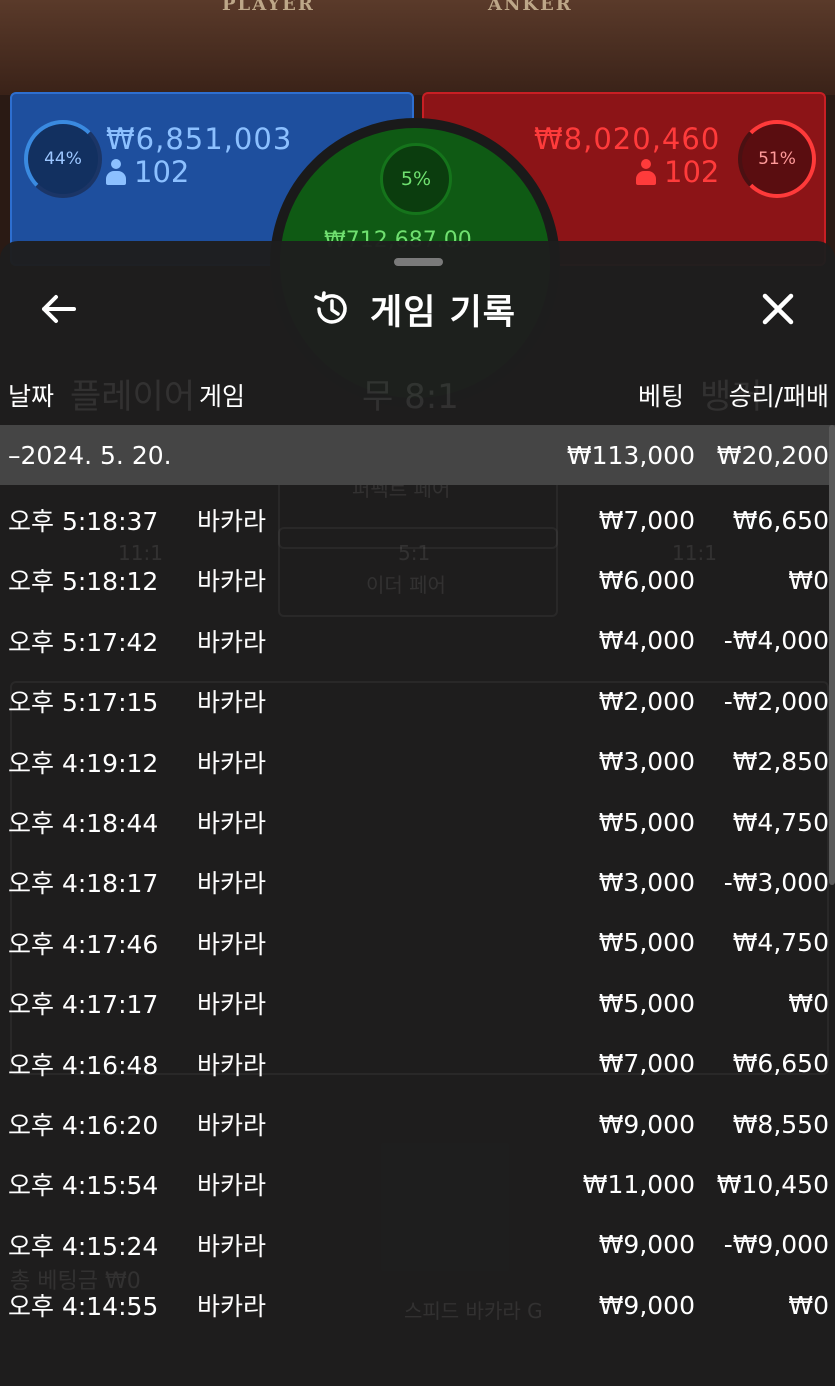 This screenshot has width=835, height=1386. I want to click on history-row: 오후 5:18:37 바카라 ₩7,000 ₩6,650, so click(417, 520).